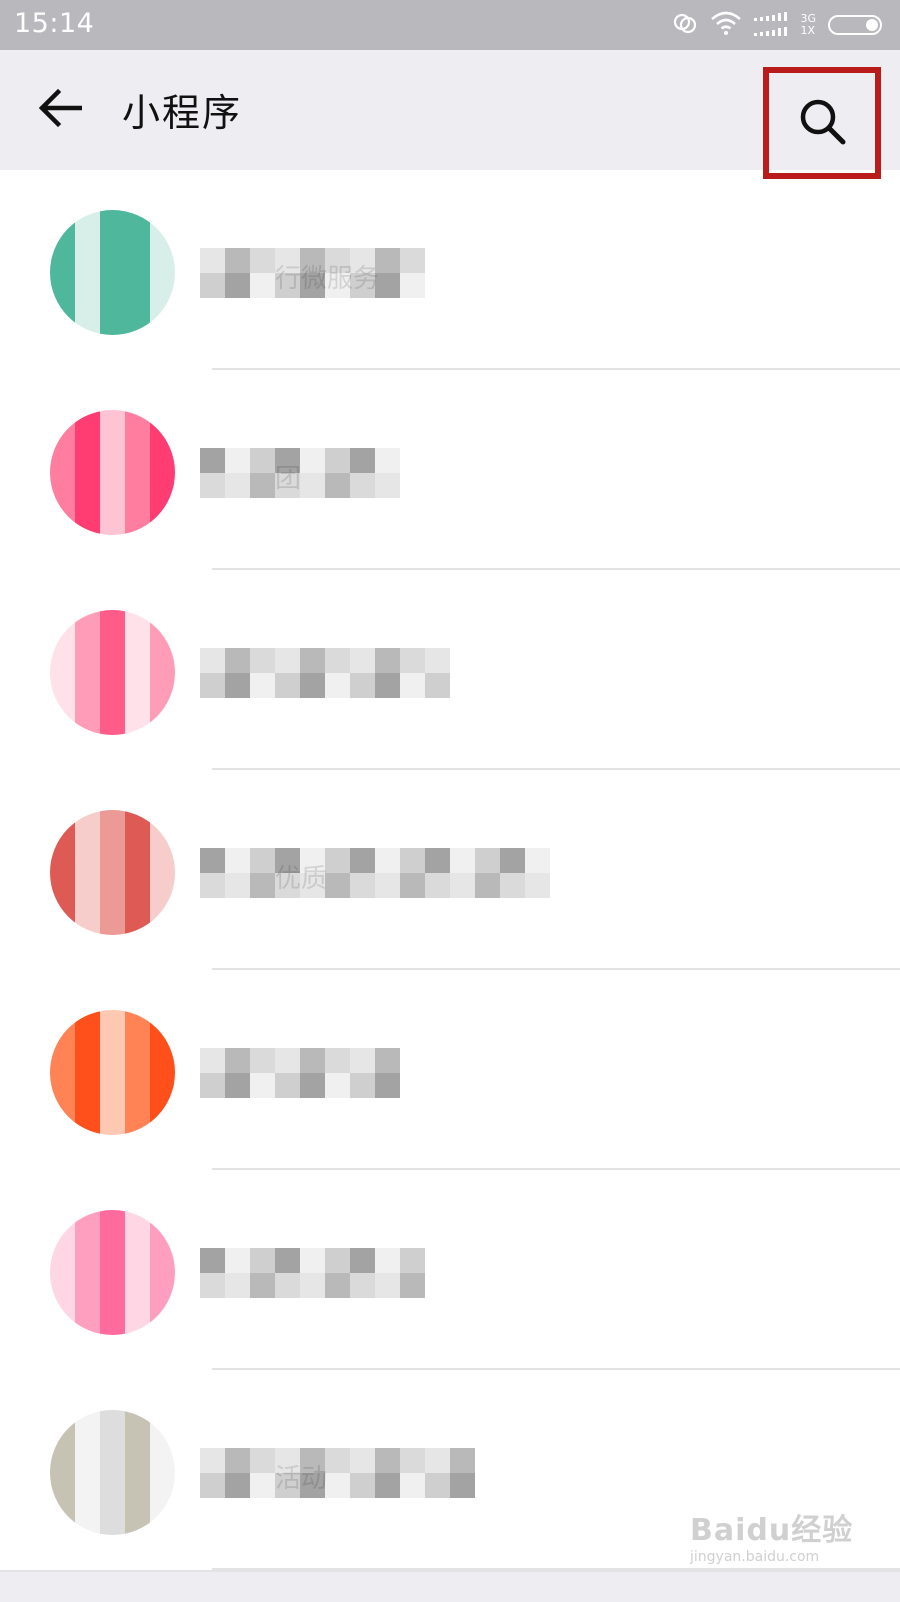 This screenshot has width=900, height=1602. I want to click on list-item: 活动, so click(450, 1470).